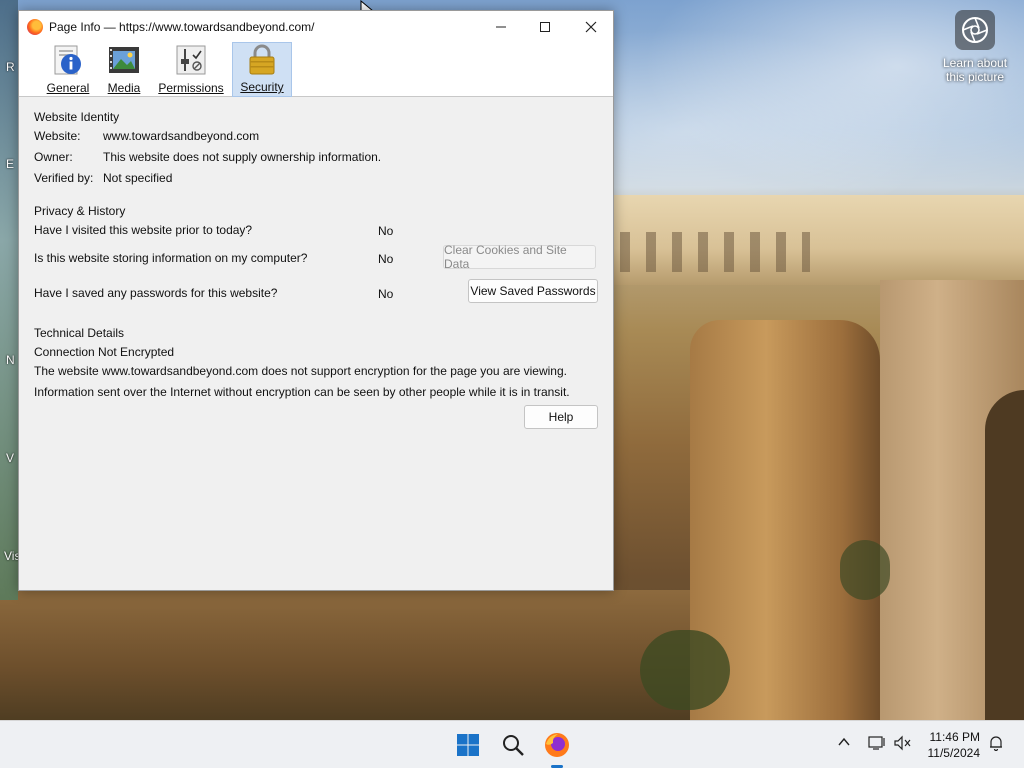 The width and height of the screenshot is (1024, 768). Describe the element at coordinates (386, 231) in the screenshot. I see `visited-answer: No` at that location.